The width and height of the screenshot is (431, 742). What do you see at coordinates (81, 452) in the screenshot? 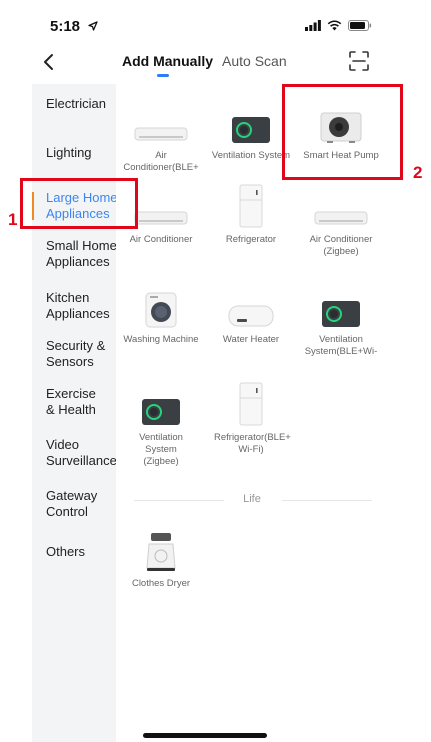
I see `sidebar-item-label: Video Surveillance` at bounding box center [81, 452].